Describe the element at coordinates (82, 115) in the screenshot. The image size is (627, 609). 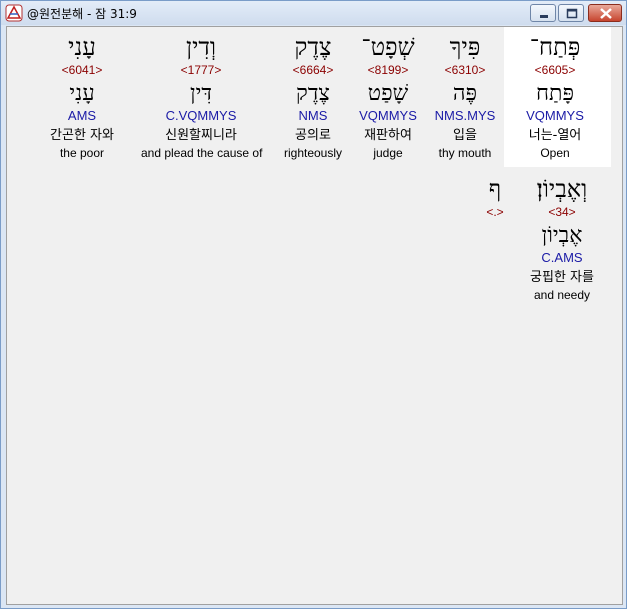
I see `morphology-code: AMS` at that location.